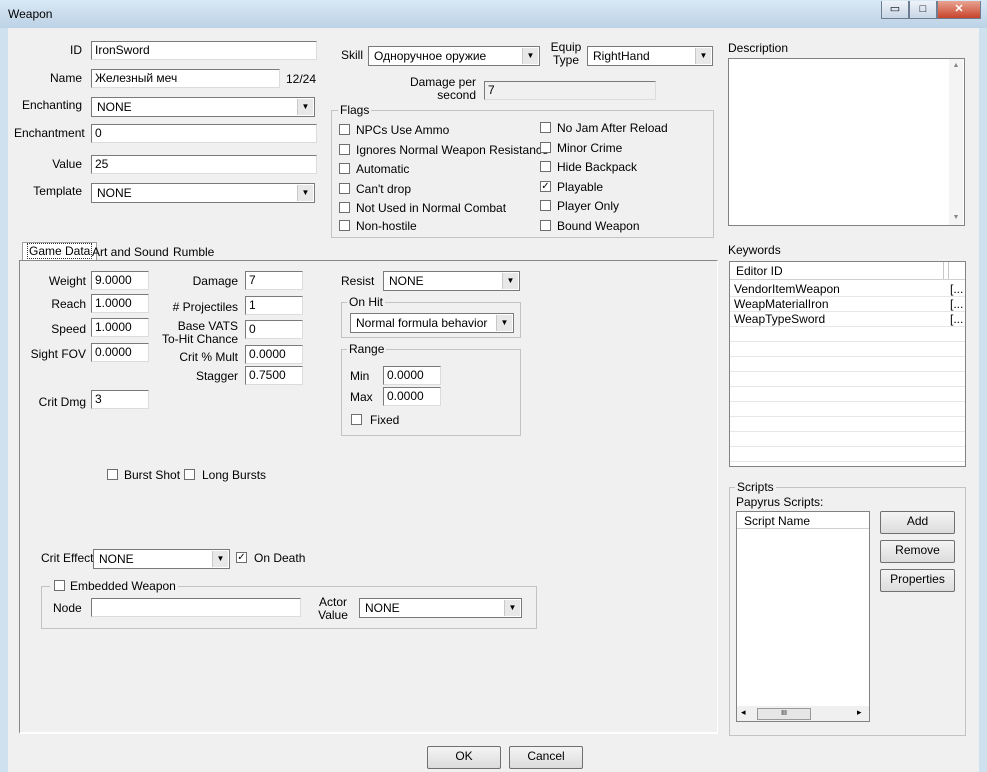  What do you see at coordinates (114, 107) in the screenshot?
I see `enchanting-value: NONE` at bounding box center [114, 107].